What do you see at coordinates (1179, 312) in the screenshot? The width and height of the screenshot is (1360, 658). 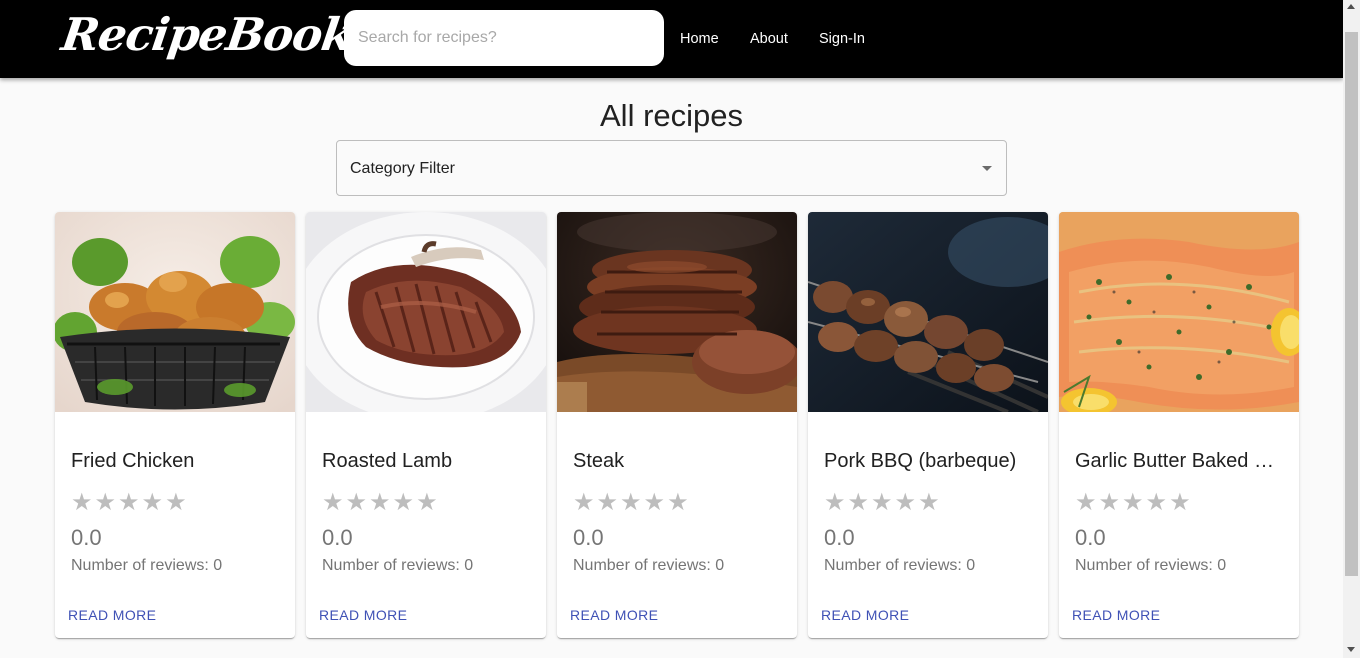 I see `baked-salmon-photo` at bounding box center [1179, 312].